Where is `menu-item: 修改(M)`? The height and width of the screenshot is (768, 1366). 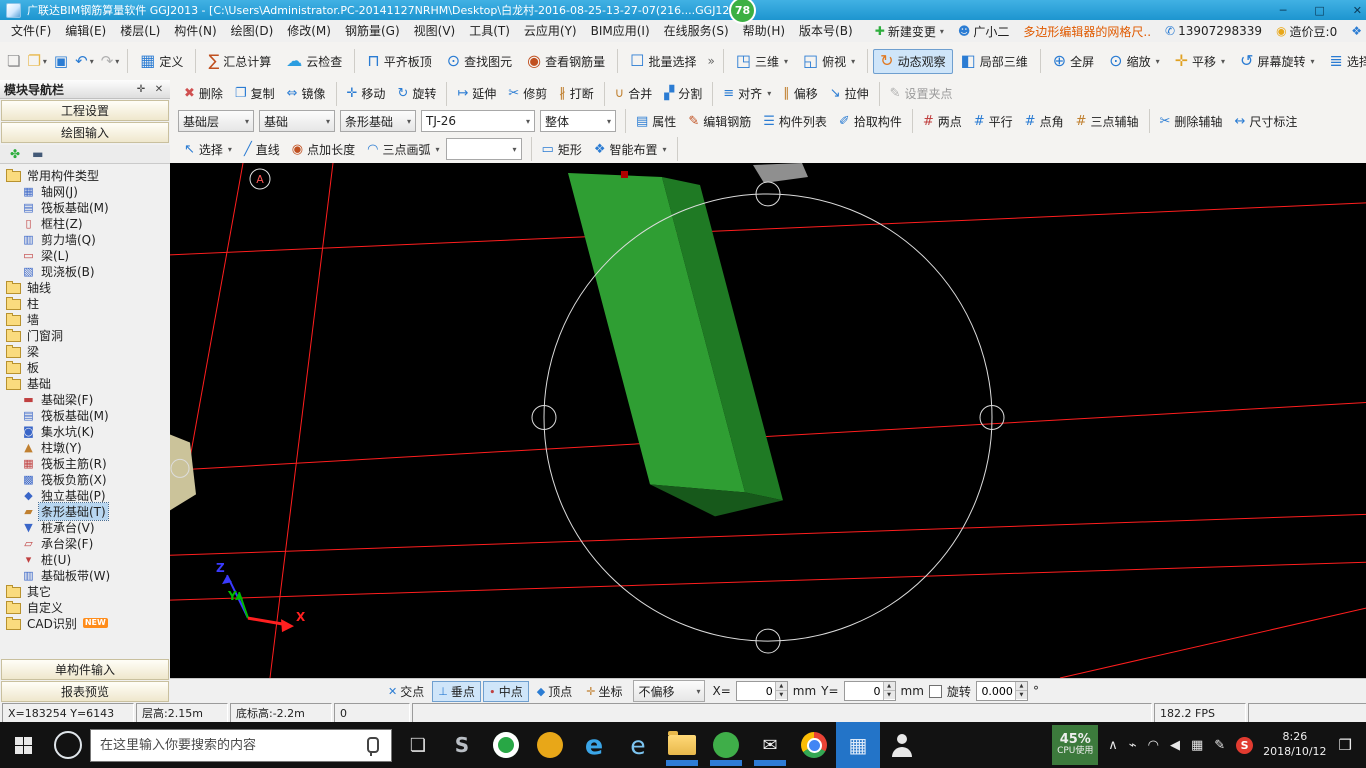 menu-item: 修改(M) is located at coordinates (309, 31).